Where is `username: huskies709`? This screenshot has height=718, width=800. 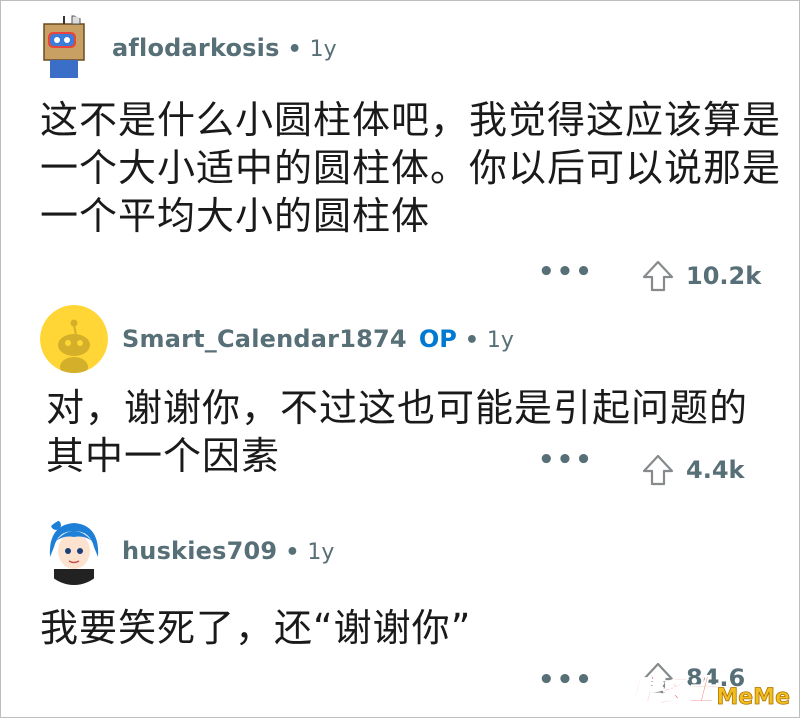
username: huskies709 is located at coordinates (199, 551).